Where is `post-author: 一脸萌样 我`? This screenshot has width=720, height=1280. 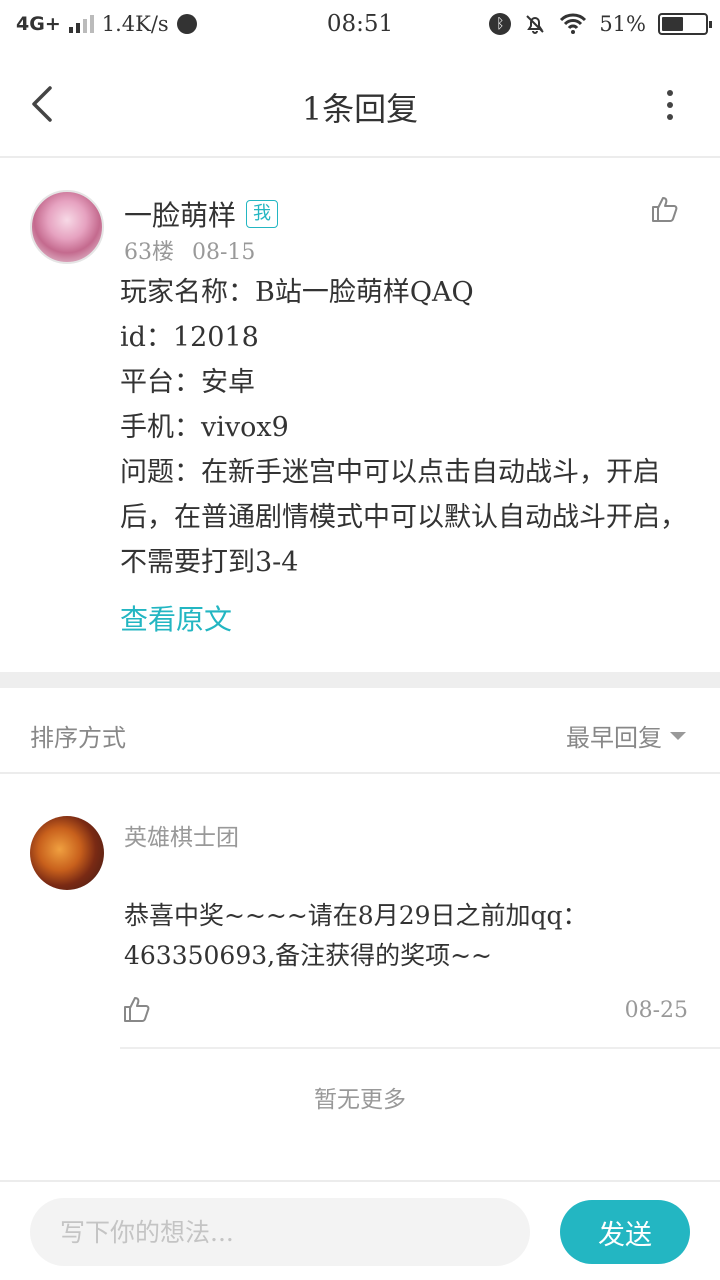 post-author: 一脸萌样 我 is located at coordinates (201, 214).